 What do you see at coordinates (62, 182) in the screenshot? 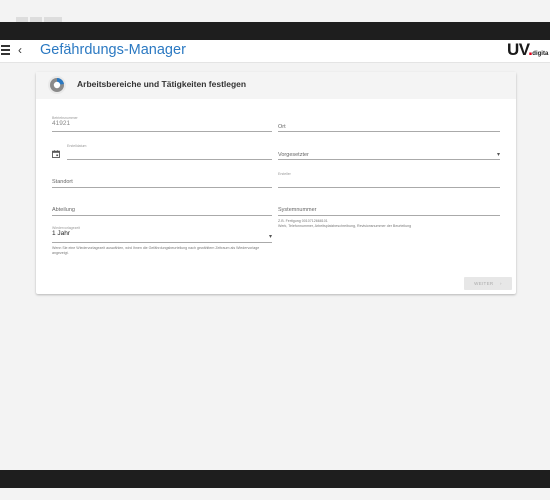
I see `standort-placeholder: Standort` at bounding box center [62, 182].